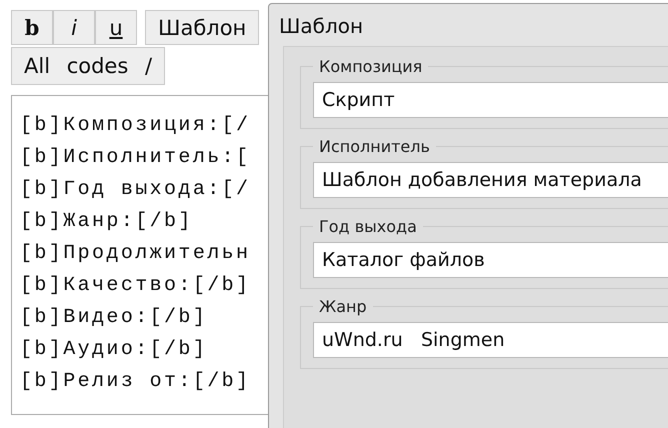 The image size is (668, 428). Describe the element at coordinates (343, 306) in the screenshot. I see `field-label: Жанр` at that location.